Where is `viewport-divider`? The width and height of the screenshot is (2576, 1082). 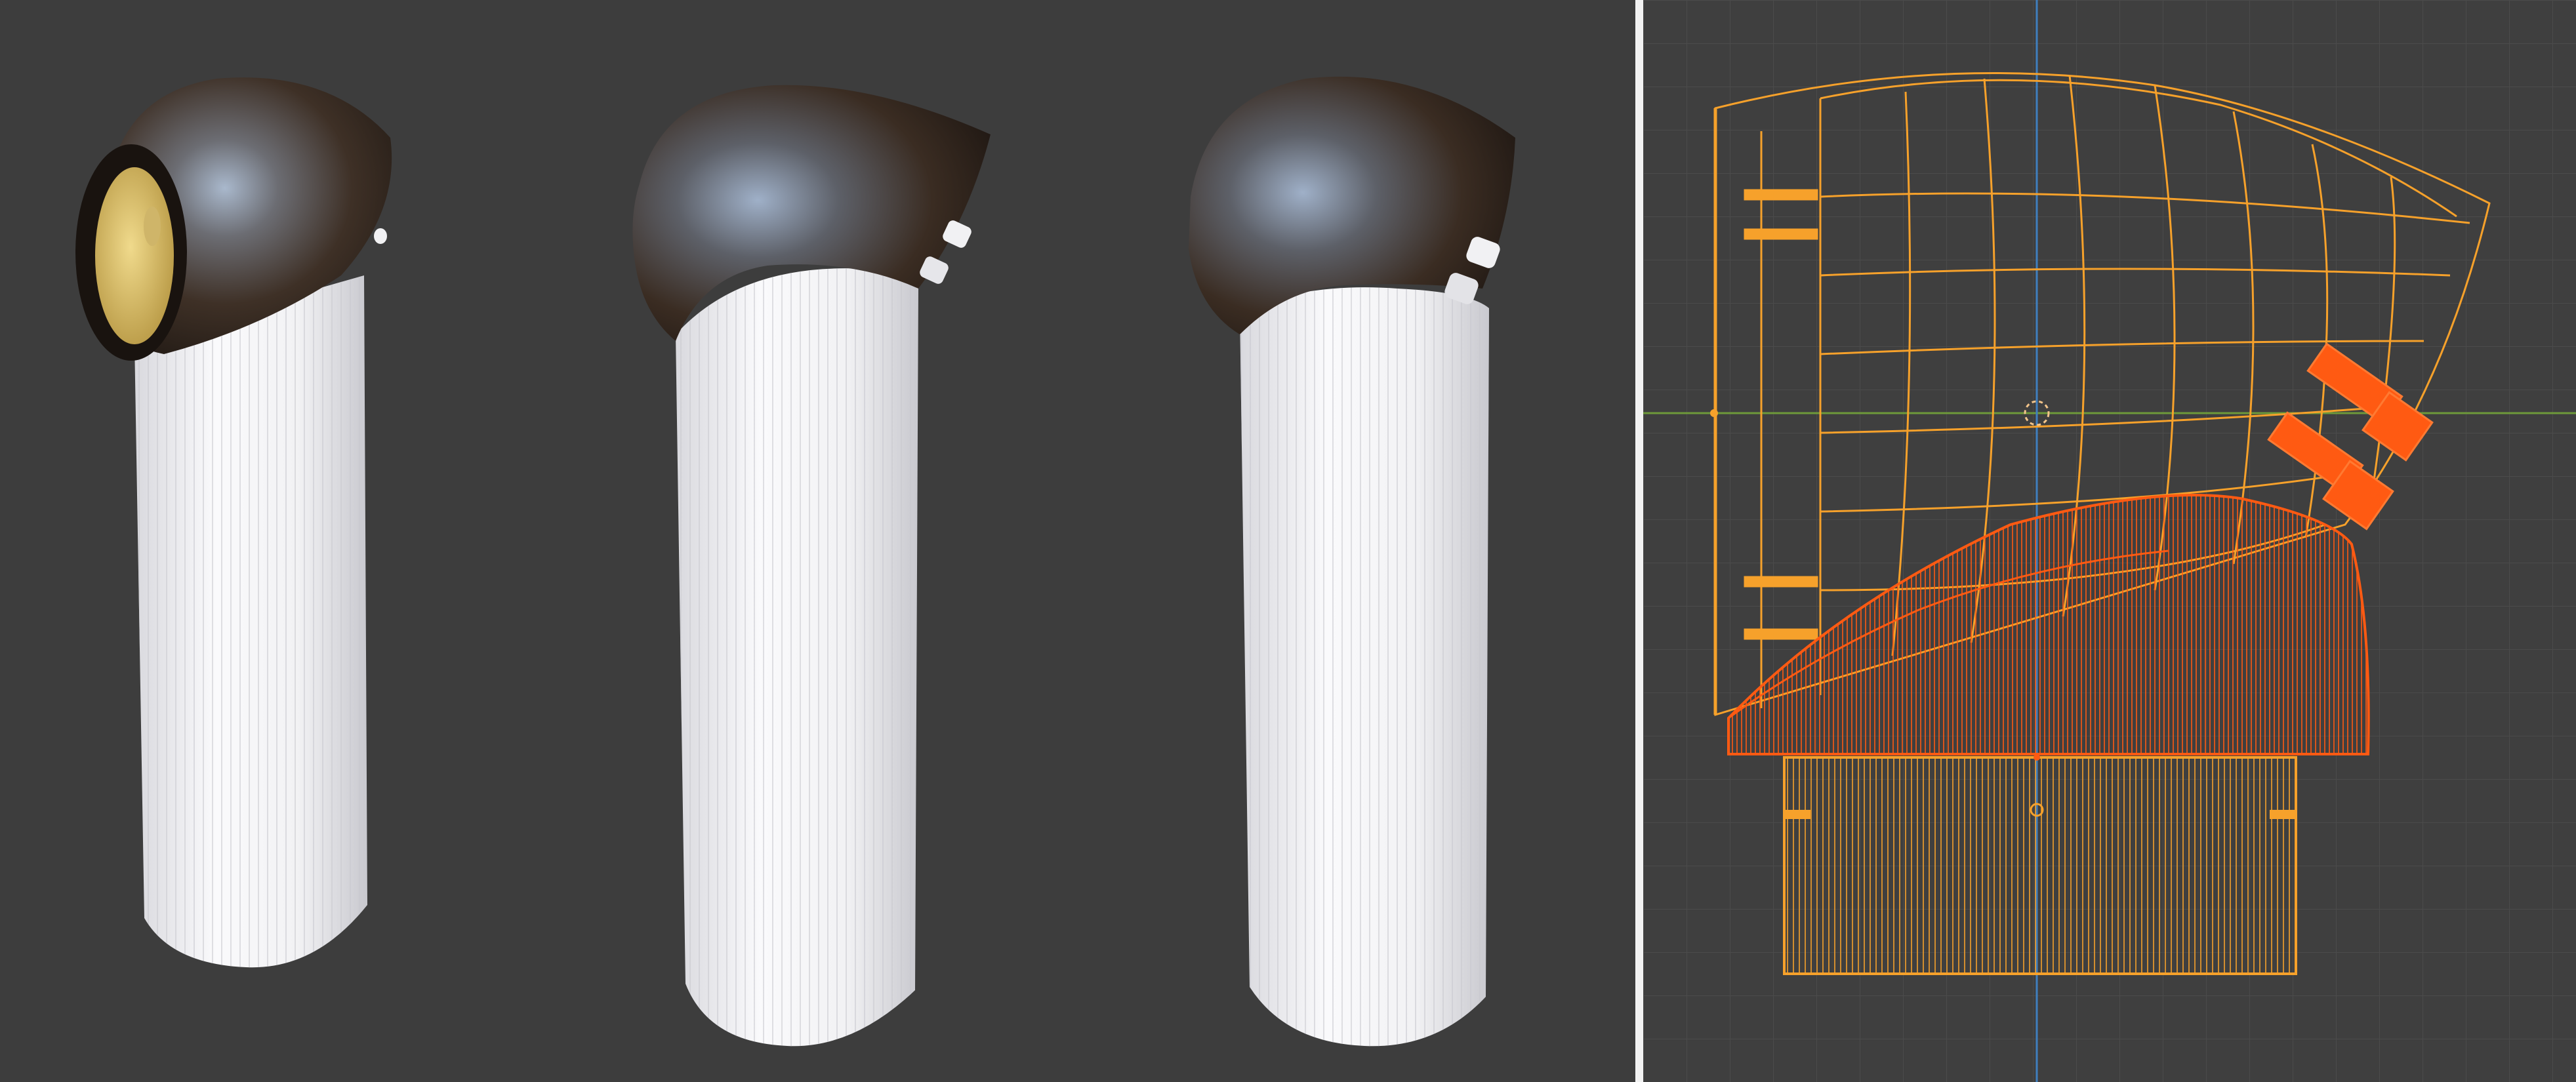 viewport-divider is located at coordinates (1639, 541).